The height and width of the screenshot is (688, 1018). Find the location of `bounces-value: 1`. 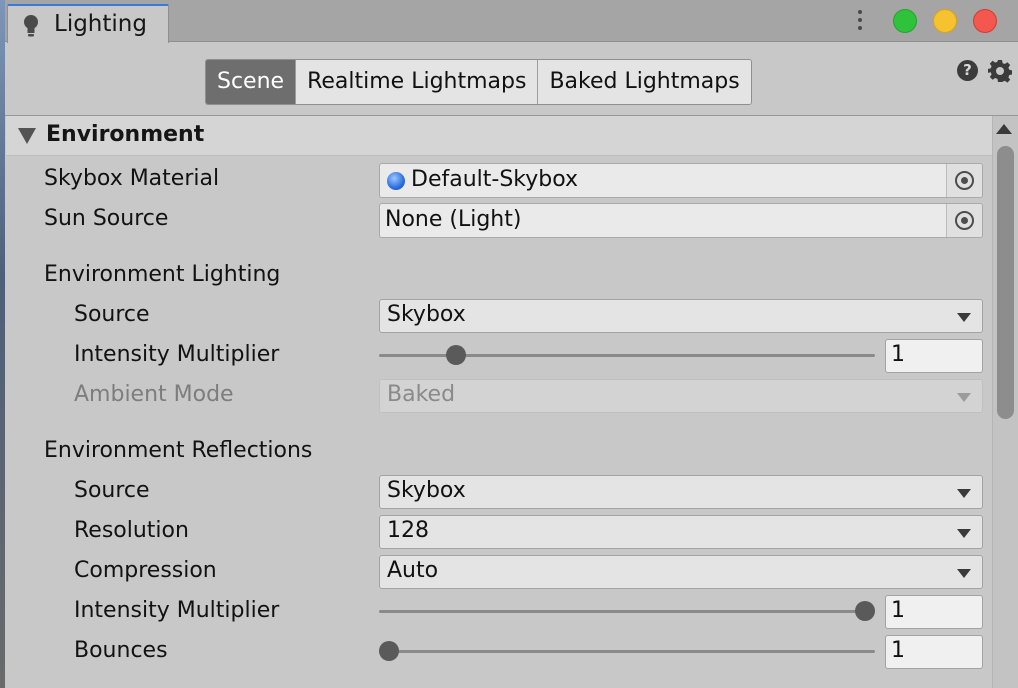

bounces-value: 1 is located at coordinates (898, 650).